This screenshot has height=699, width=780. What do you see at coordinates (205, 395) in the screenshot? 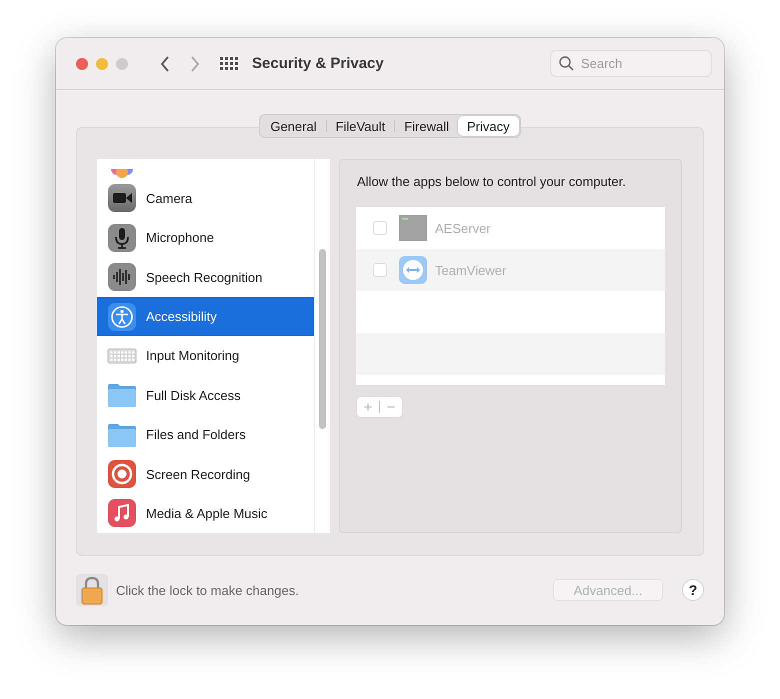
I see `sidebar-item: Full Disk Access` at bounding box center [205, 395].